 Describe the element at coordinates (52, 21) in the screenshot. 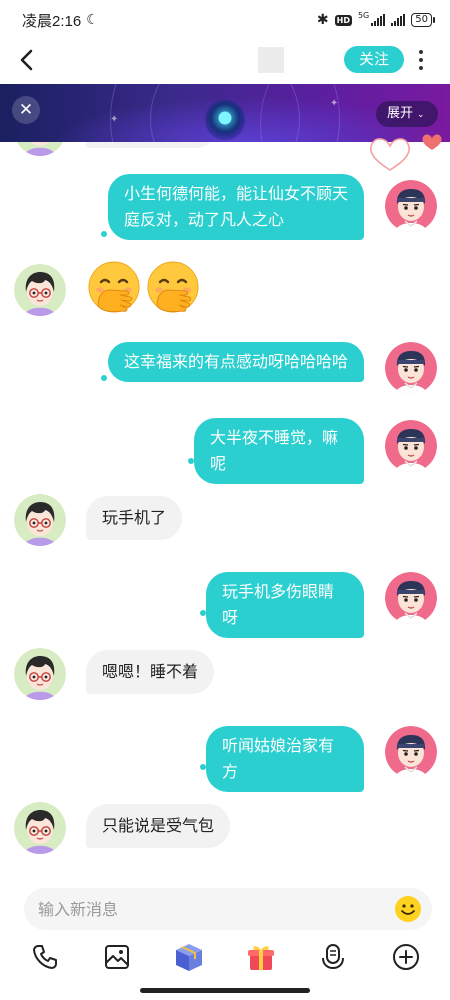

I see `status-time: 凌晨2:16` at that location.